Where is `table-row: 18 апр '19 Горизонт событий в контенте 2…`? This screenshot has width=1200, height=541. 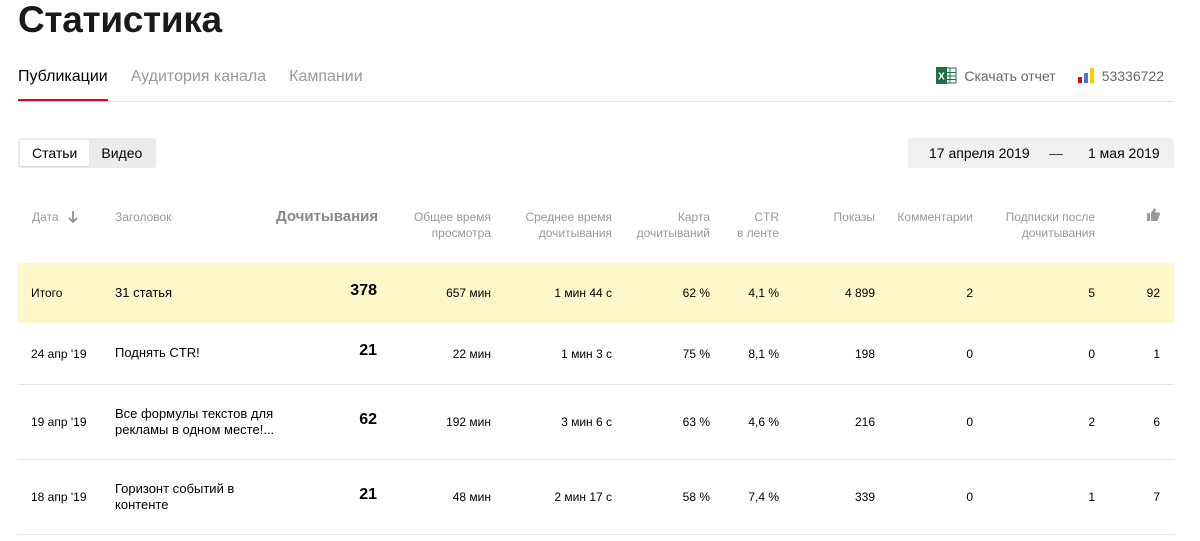 table-row: 18 апр '19 Горизонт событий в контенте 2… is located at coordinates (596, 497).